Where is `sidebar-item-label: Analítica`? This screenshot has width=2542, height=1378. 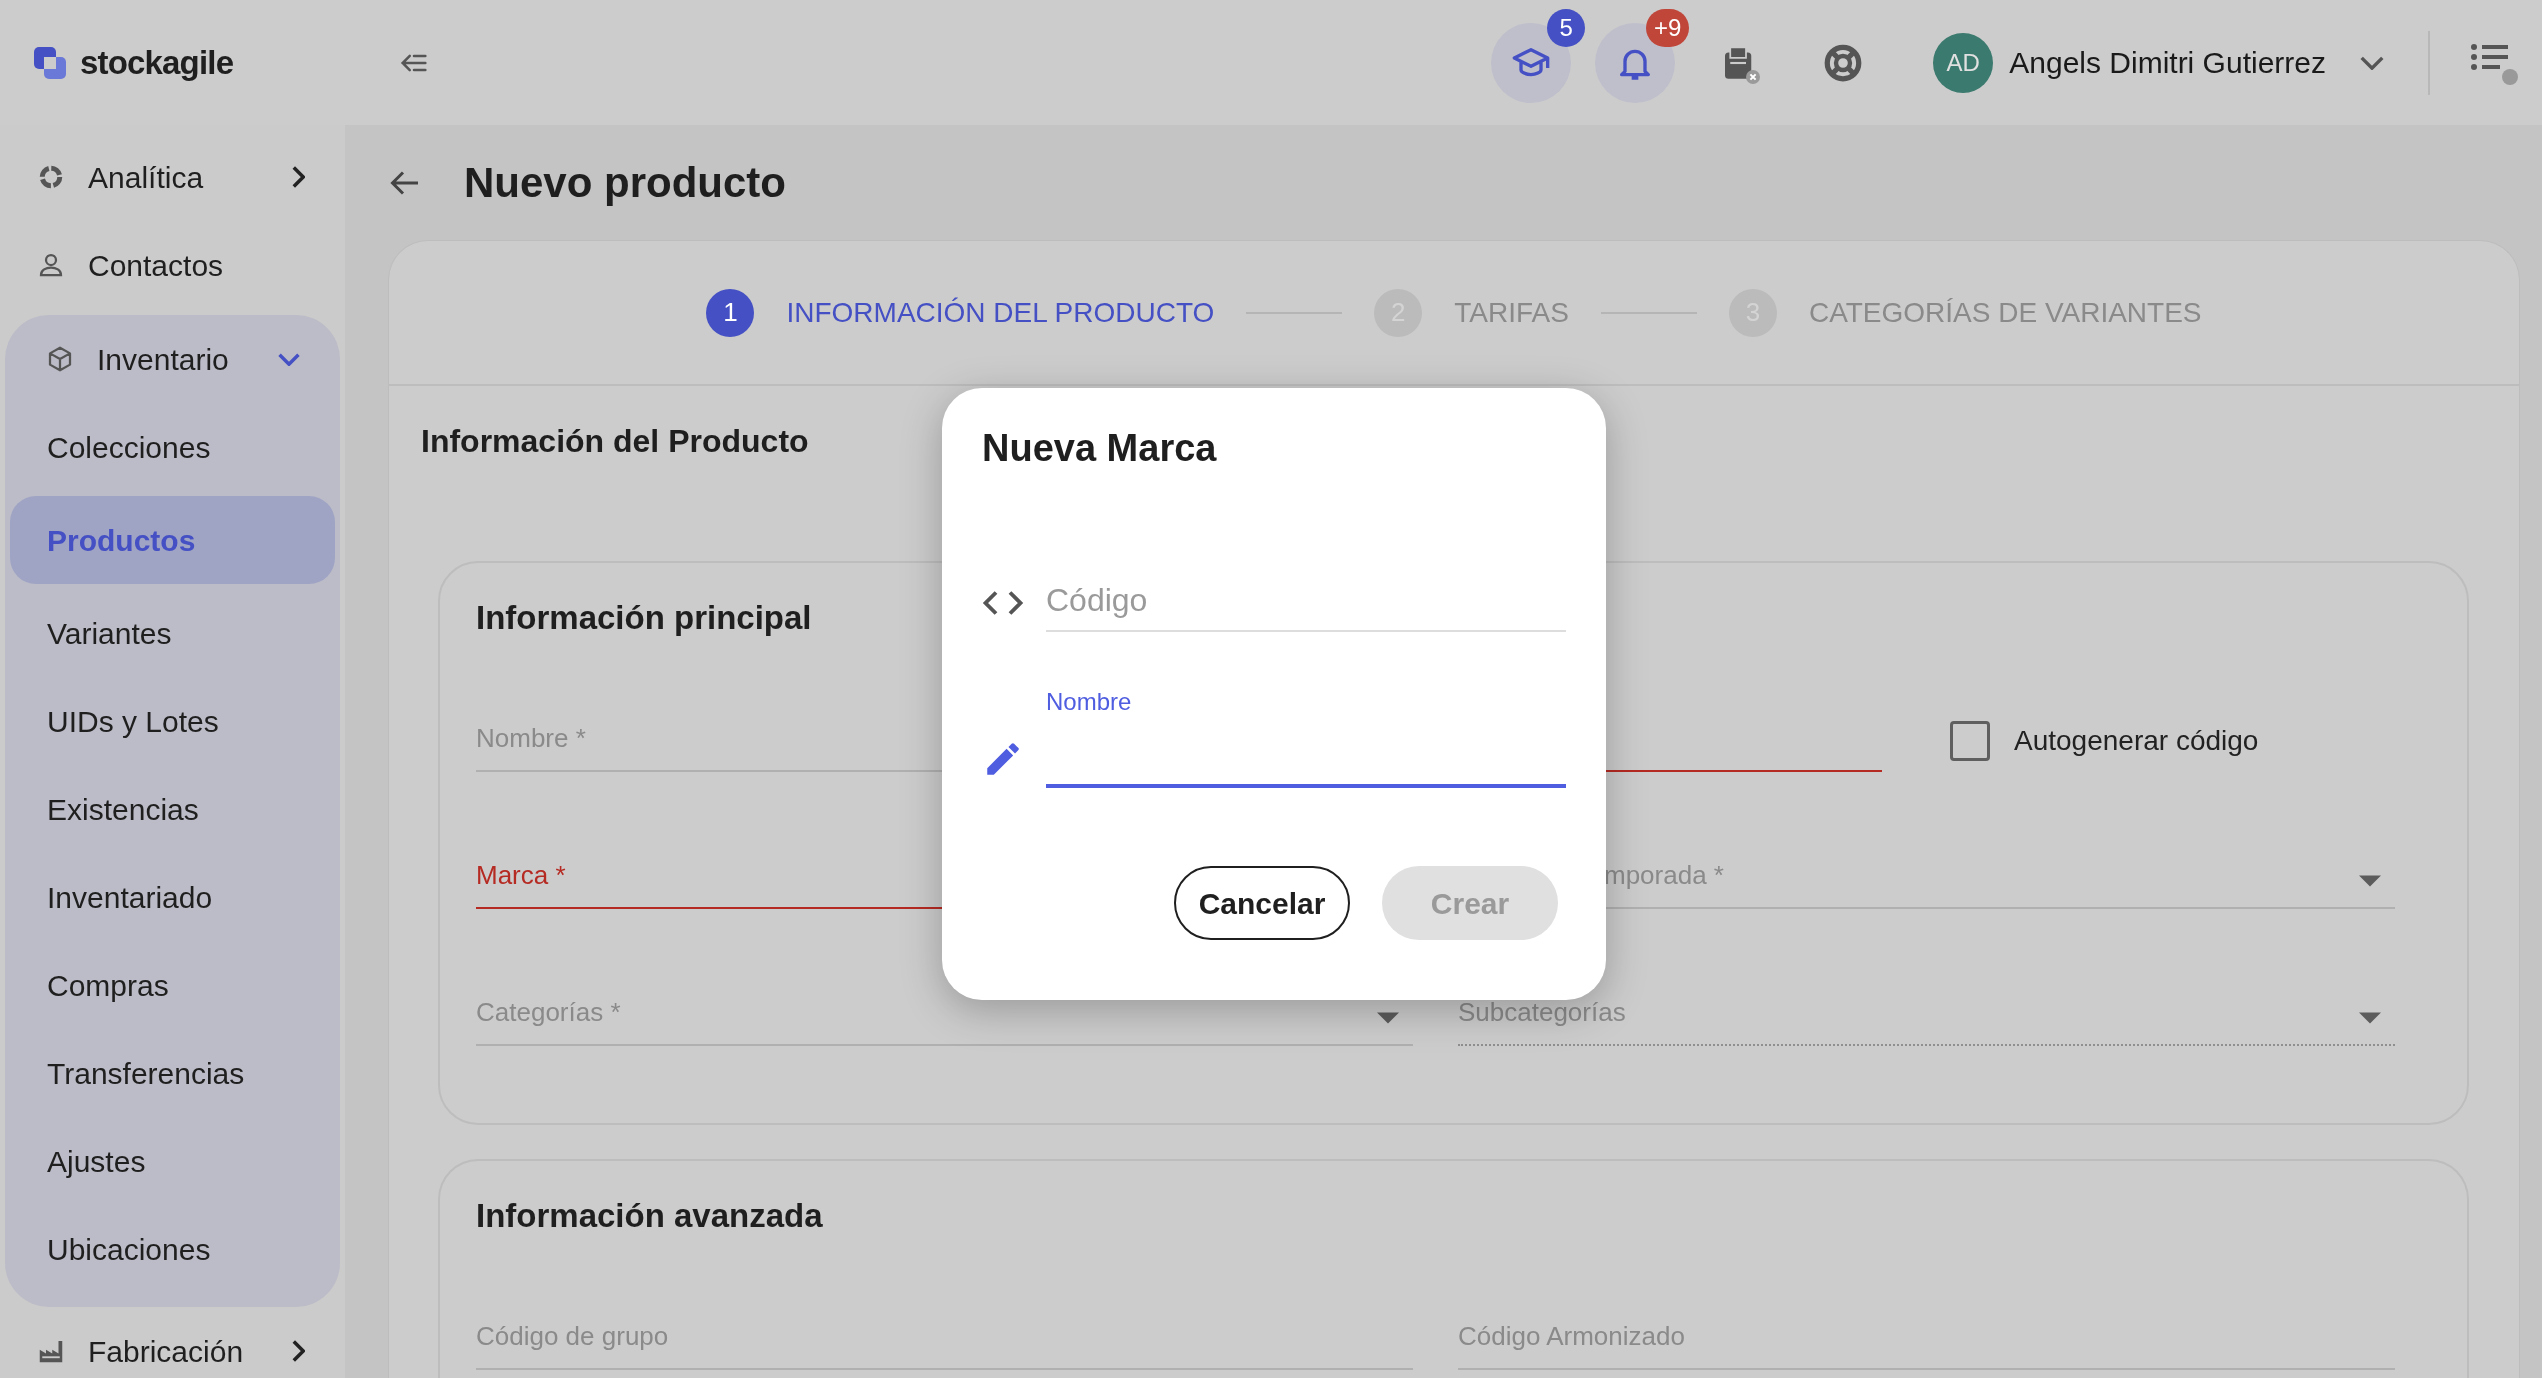
sidebar-item-label: Analítica is located at coordinates (146, 177).